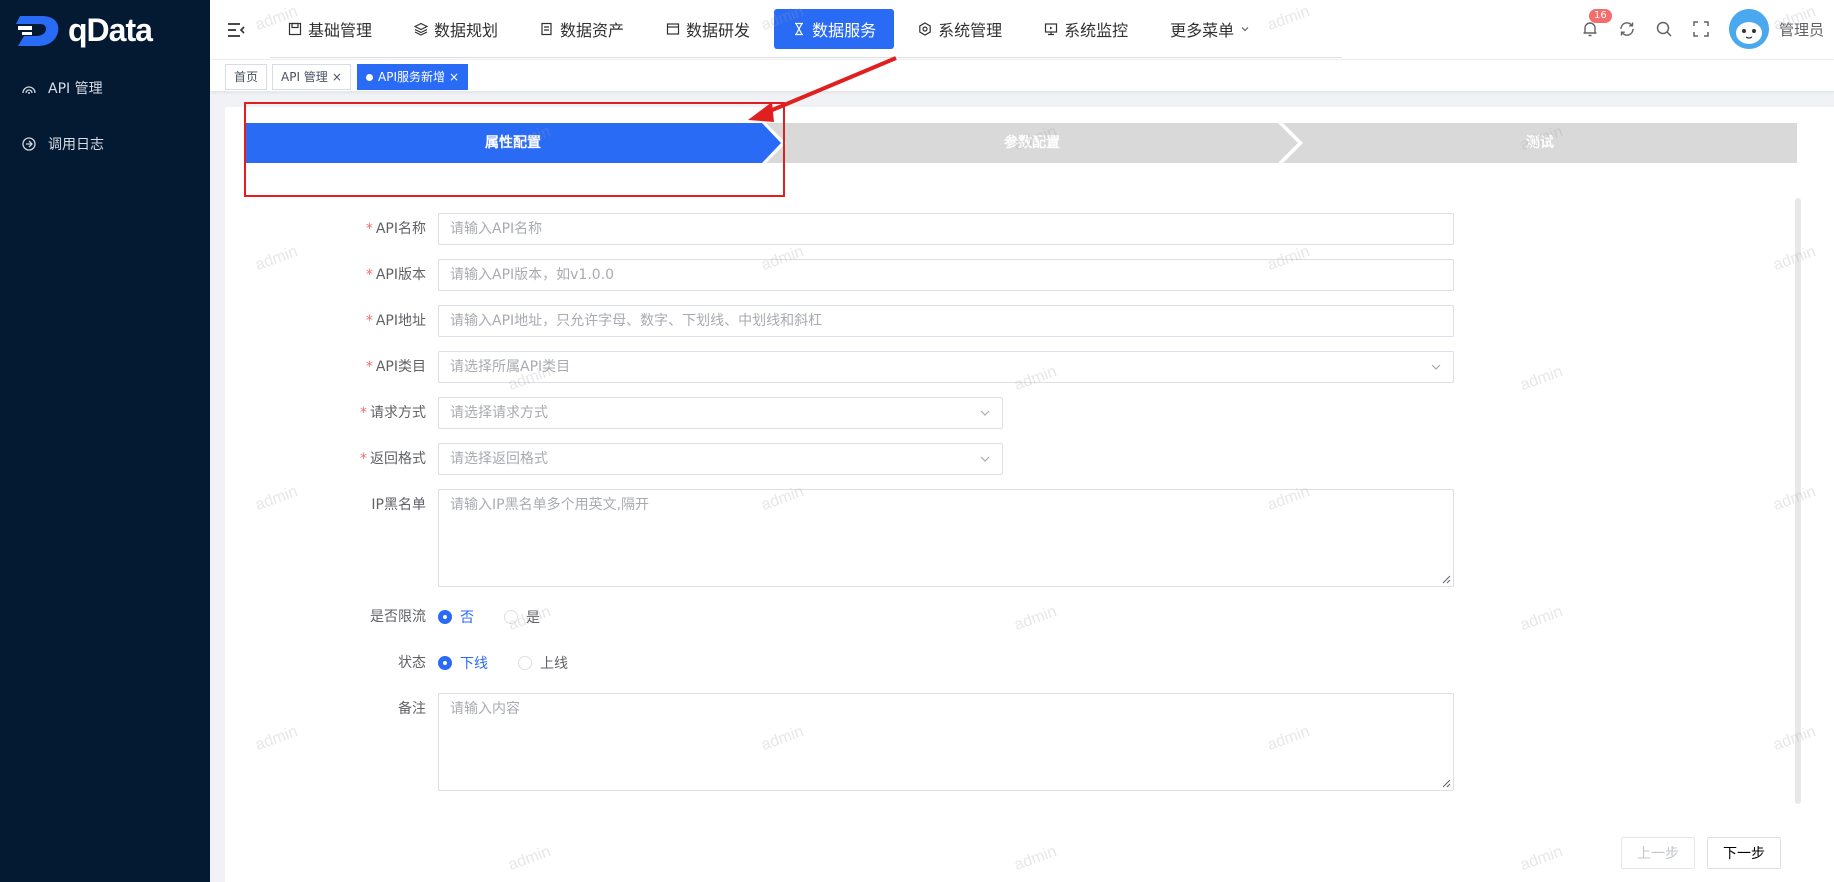 This screenshot has height=882, width=1834. What do you see at coordinates (398, 505) in the screenshot?
I see `label-text: IP黑名单` at bounding box center [398, 505].